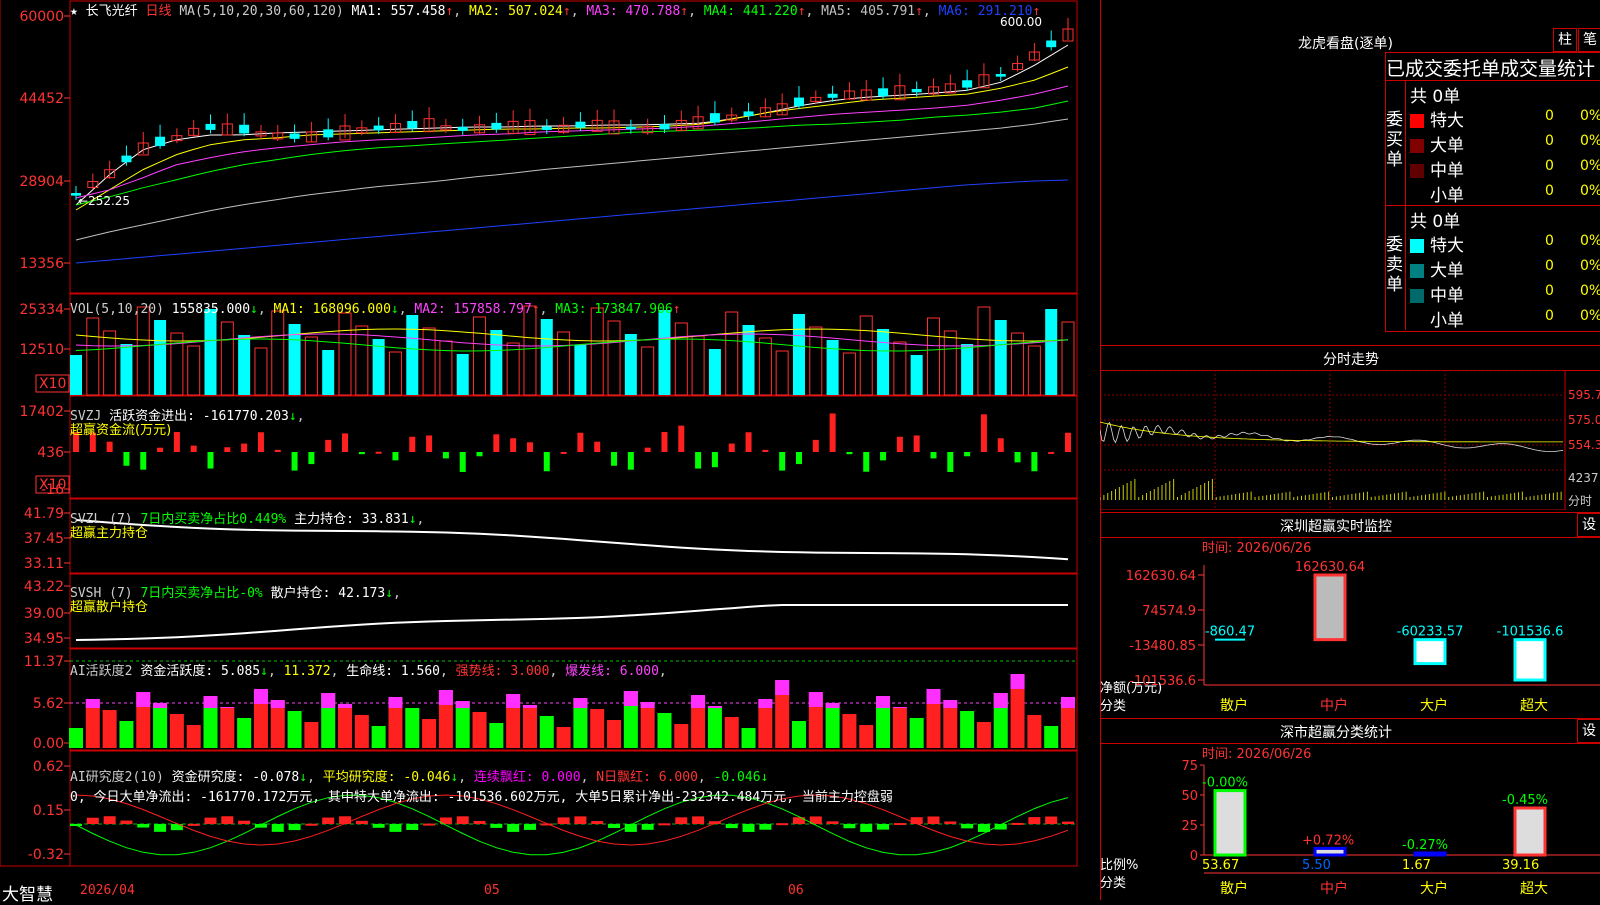  Describe the element at coordinates (1234, 888) in the screenshot. I see `classify-category: 散户` at that location.